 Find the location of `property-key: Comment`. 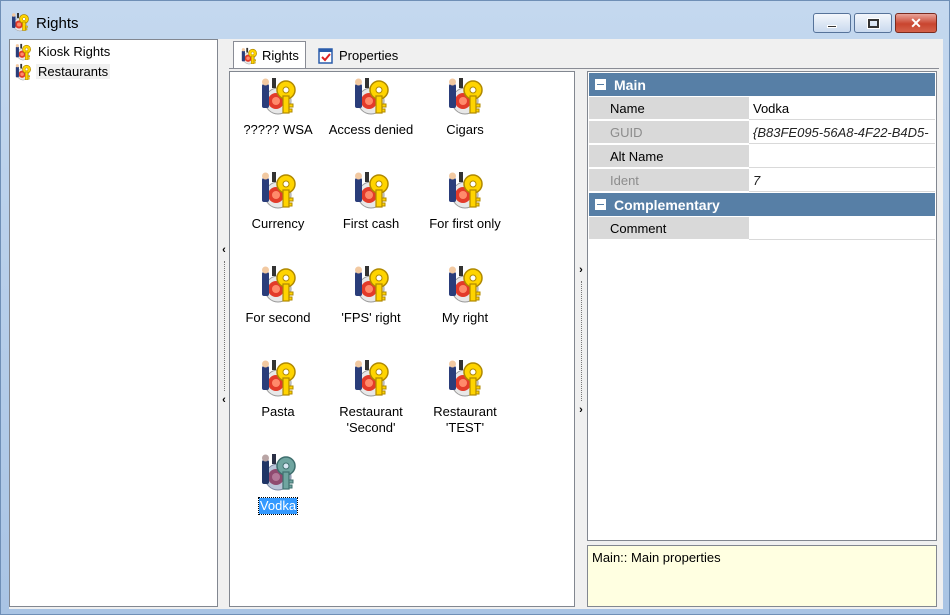

property-key: Comment is located at coordinates (669, 228).